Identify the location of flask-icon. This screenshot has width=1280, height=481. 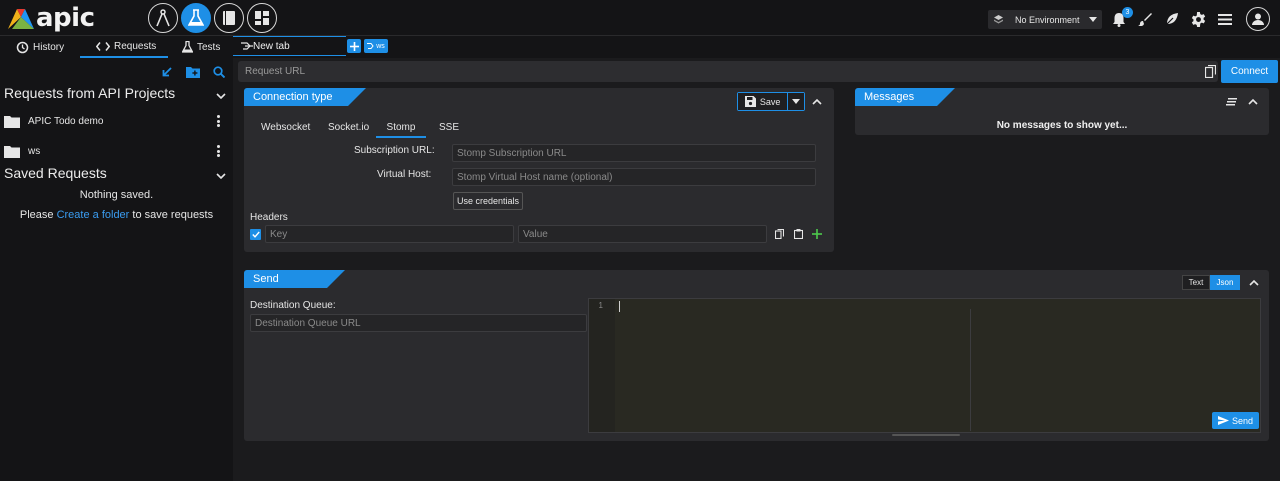
(196, 17).